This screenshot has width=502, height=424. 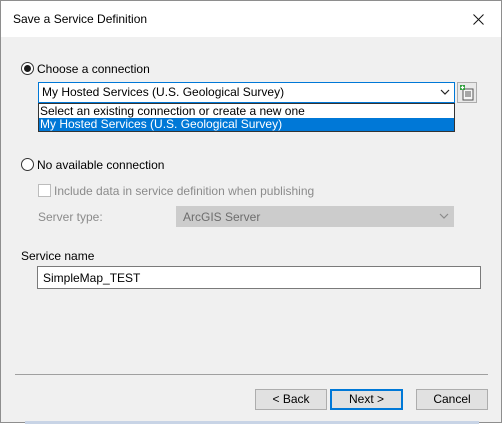 What do you see at coordinates (70, 217) in the screenshot?
I see `server-type-label: Server type:` at bounding box center [70, 217].